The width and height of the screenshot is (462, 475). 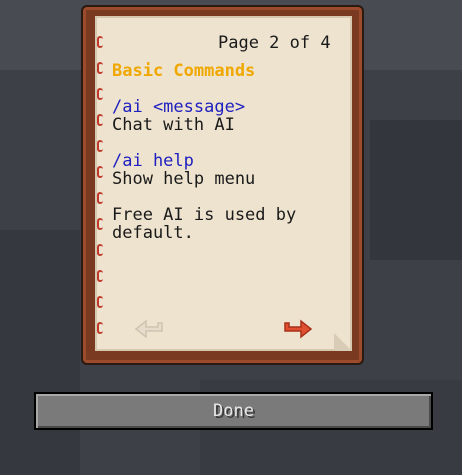 What do you see at coordinates (173, 125) in the screenshot?
I see `command-description: Chat with AI` at bounding box center [173, 125].